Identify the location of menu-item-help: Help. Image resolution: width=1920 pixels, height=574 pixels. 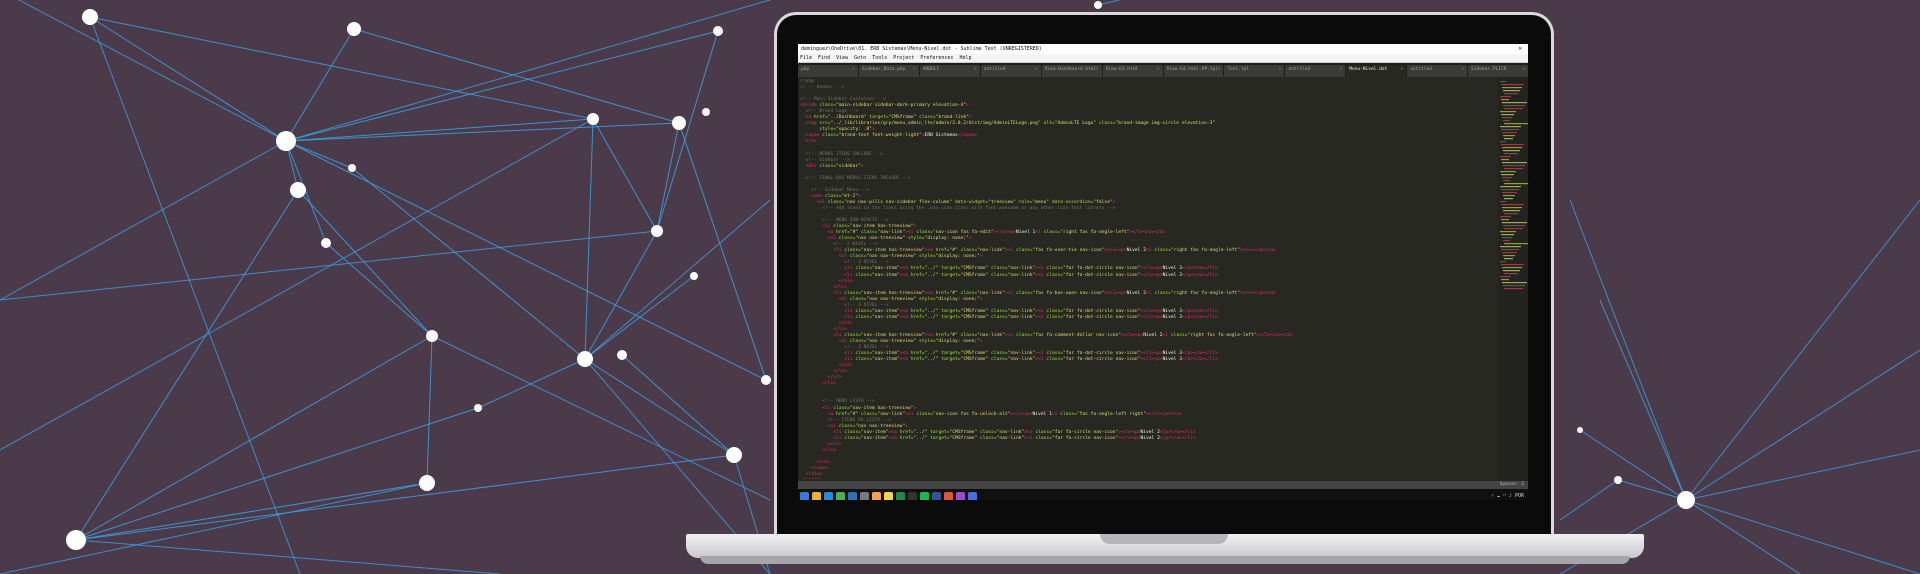
(965, 58).